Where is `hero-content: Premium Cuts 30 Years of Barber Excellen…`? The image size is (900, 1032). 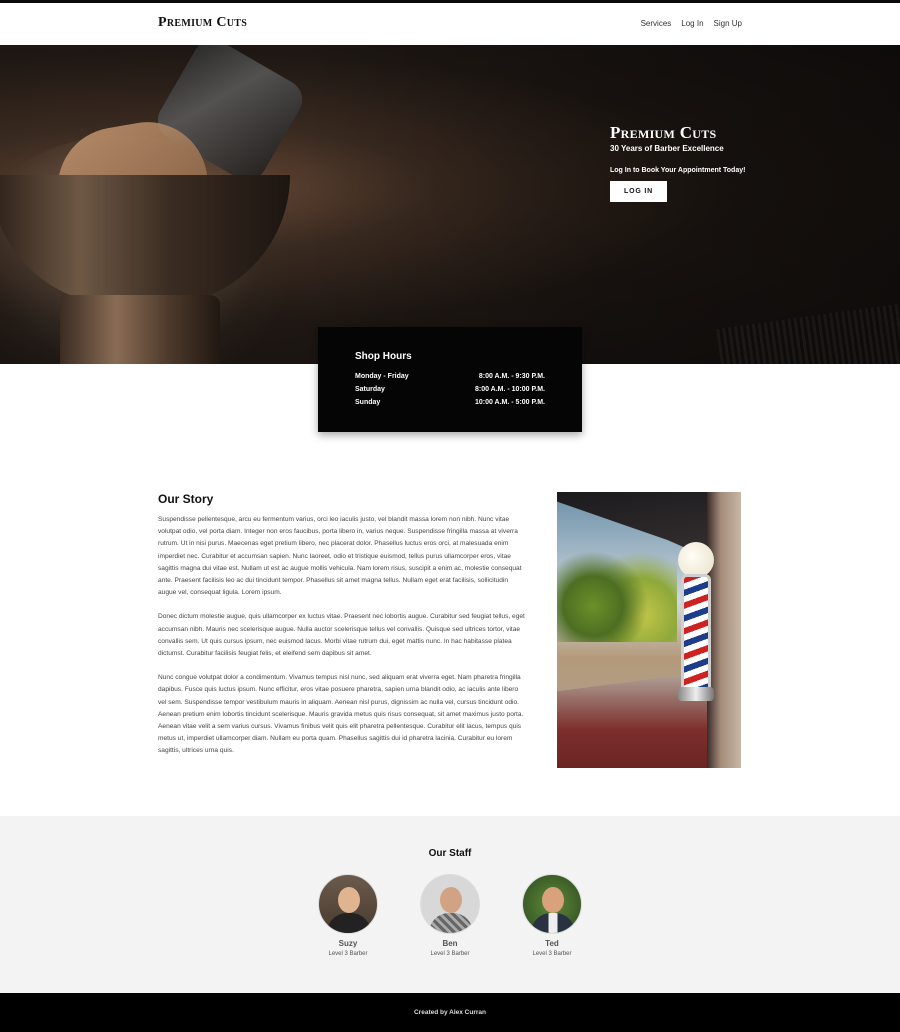 hero-content: Premium Cuts 30 Years of Barber Excellen… is located at coordinates (677, 162).